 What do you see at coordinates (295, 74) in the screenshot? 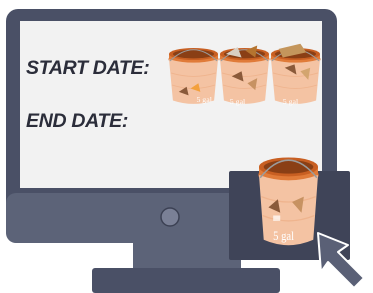
I see `bucket-option-3: 5 gal` at bounding box center [295, 74].